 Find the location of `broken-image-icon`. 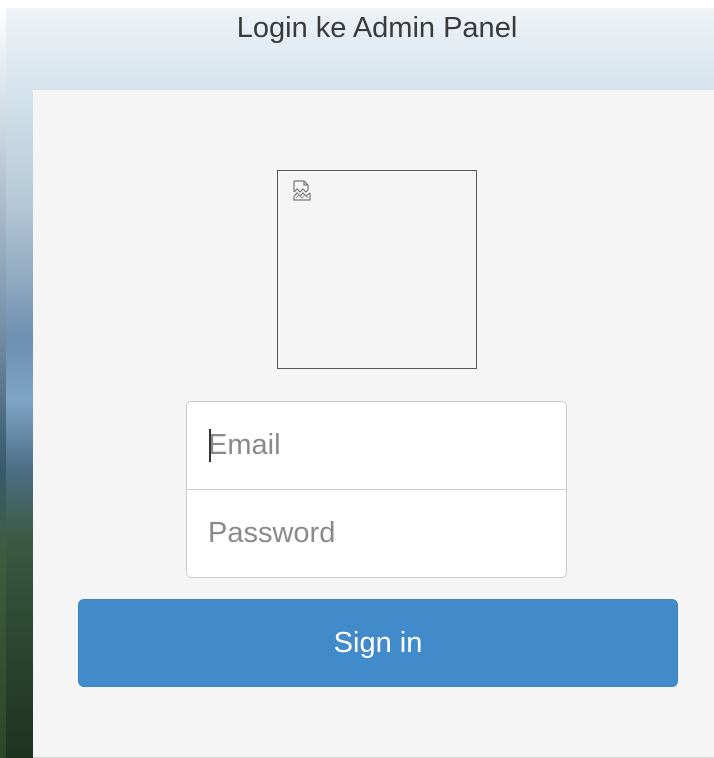

broken-image-icon is located at coordinates (302, 190).